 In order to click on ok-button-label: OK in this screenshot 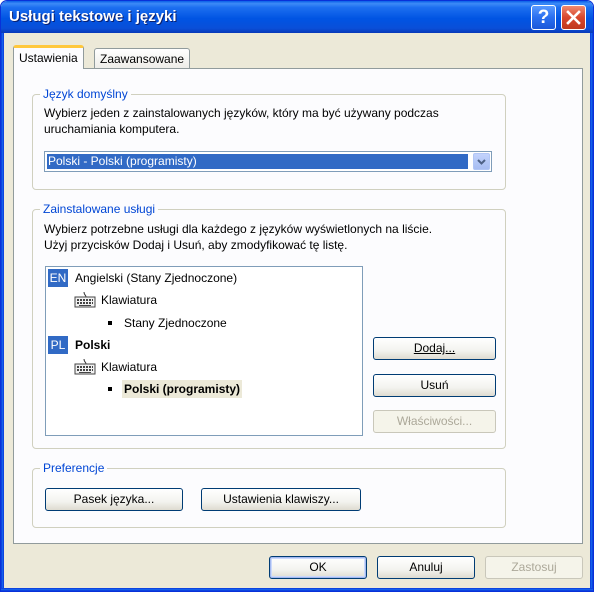, I will do `click(318, 567)`.